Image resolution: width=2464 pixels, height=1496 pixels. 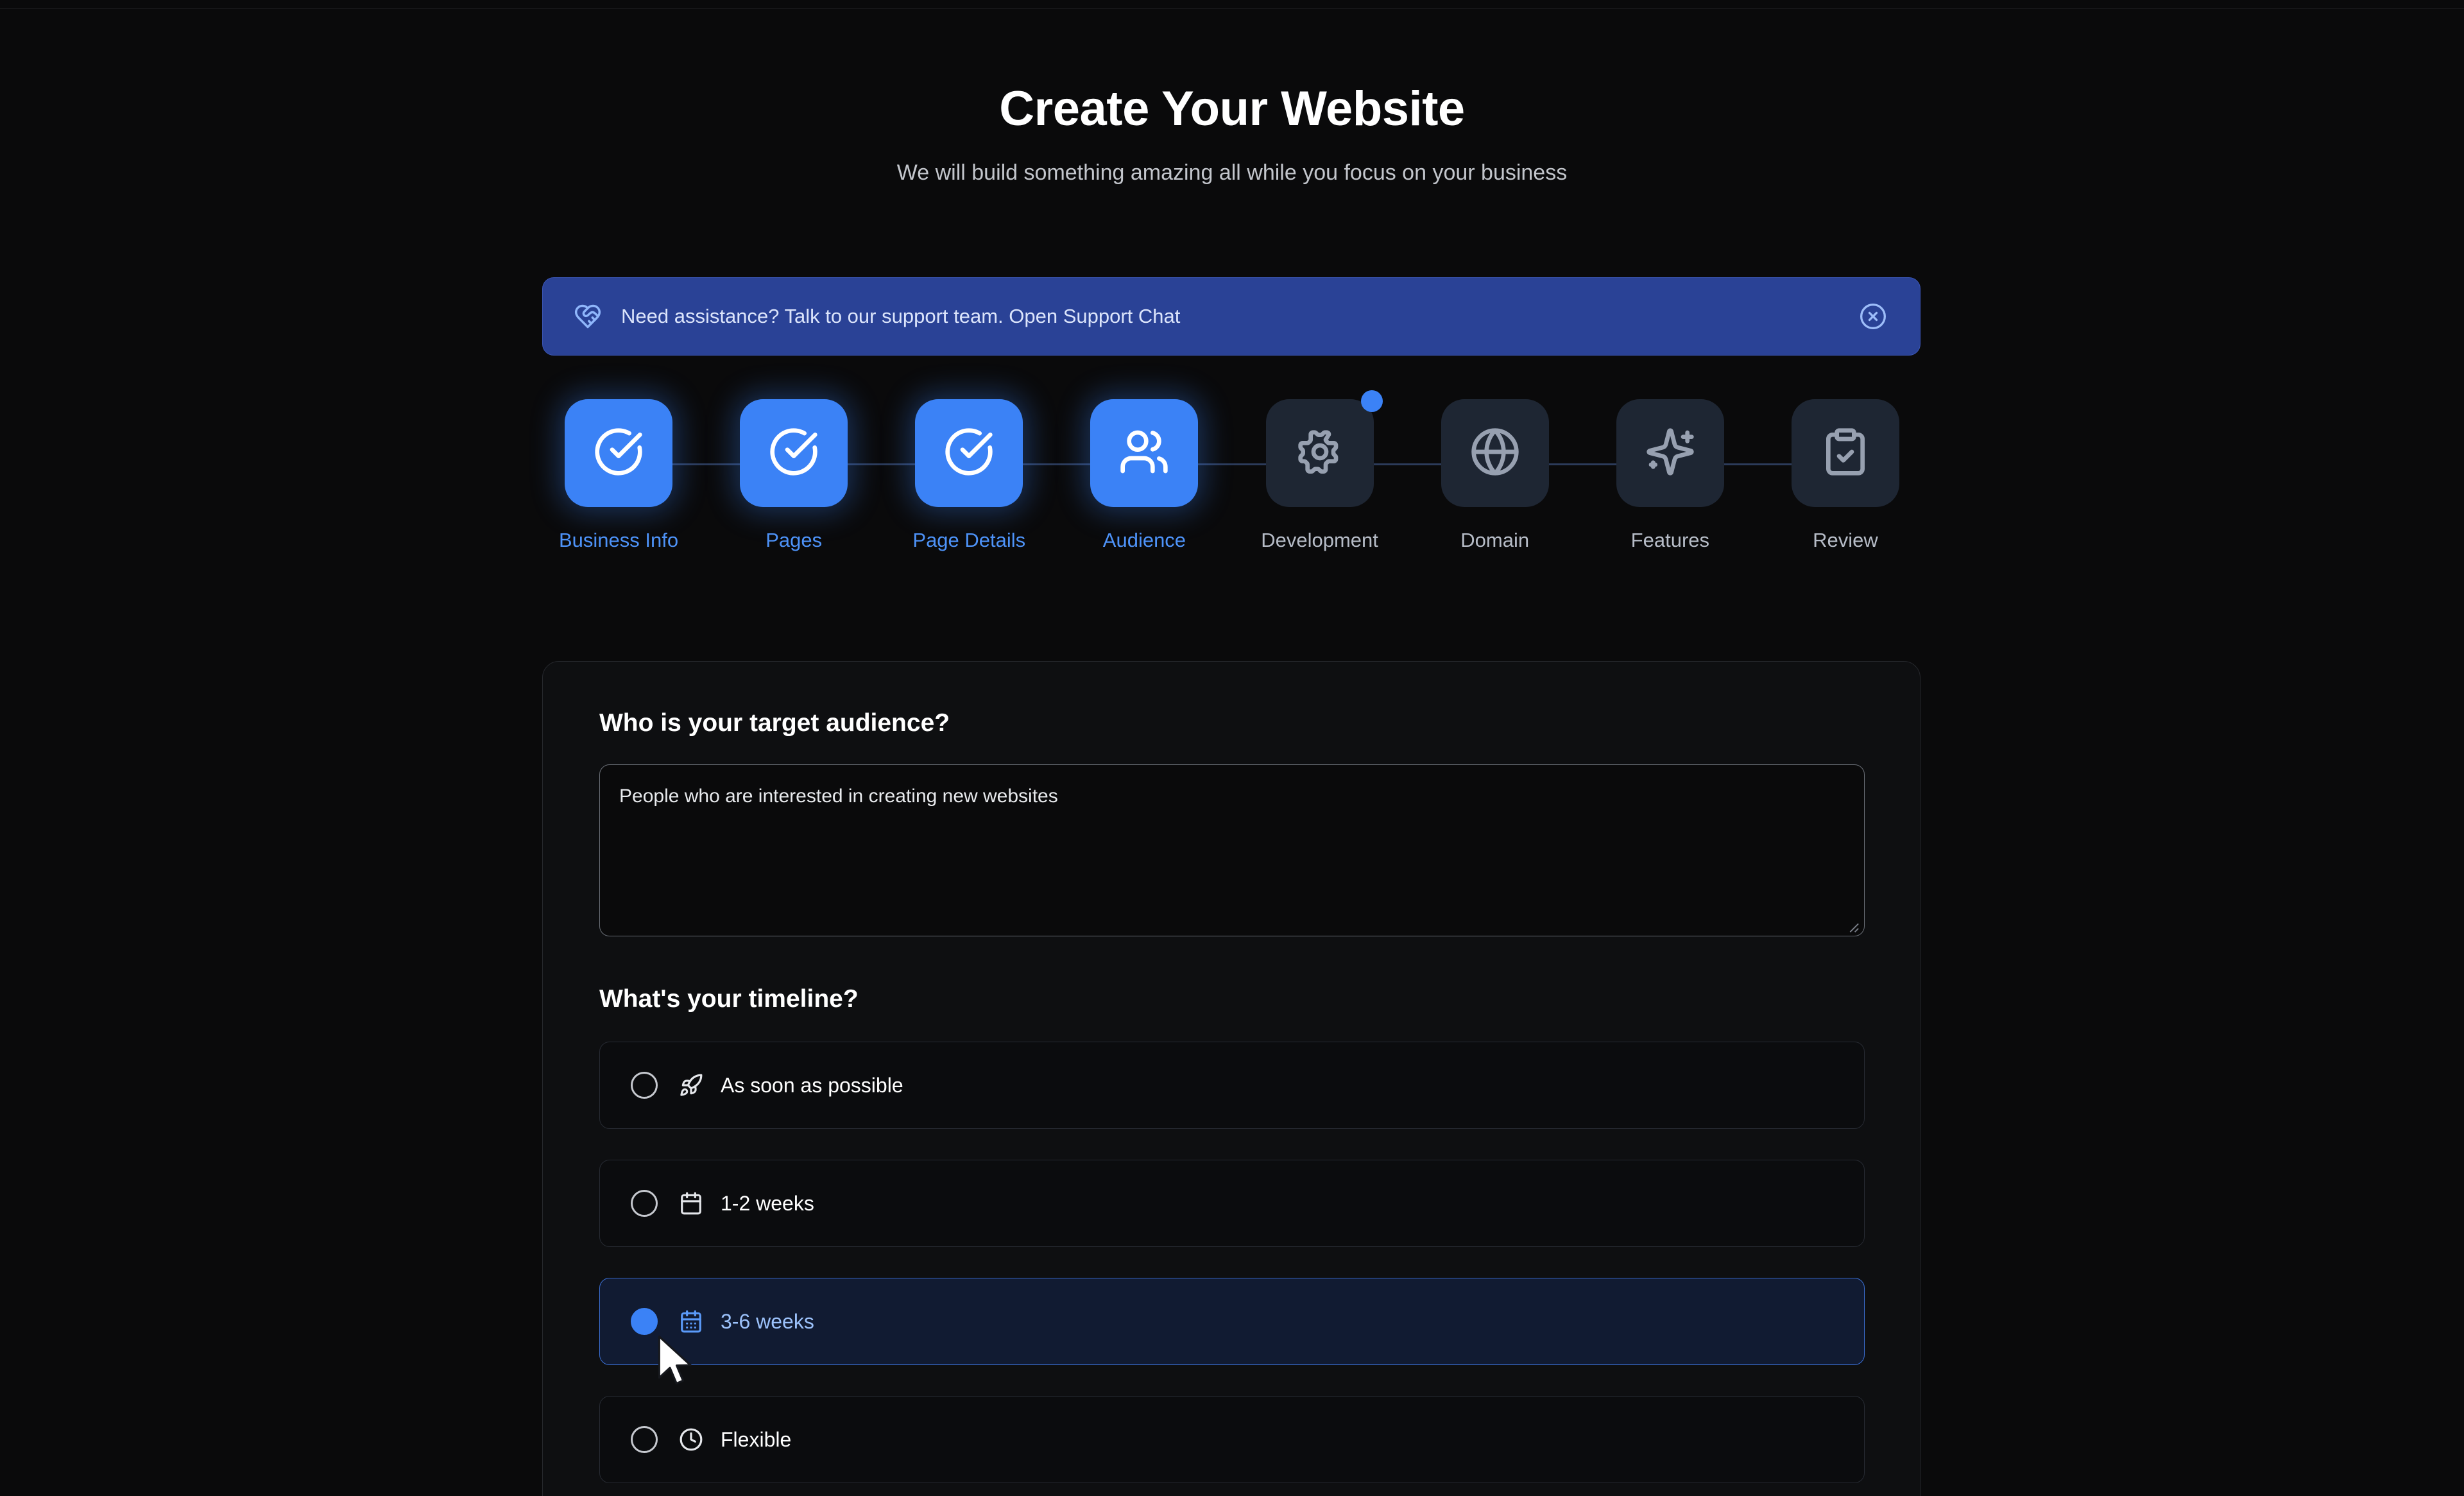 I want to click on step-label: Development, so click(x=1320, y=540).